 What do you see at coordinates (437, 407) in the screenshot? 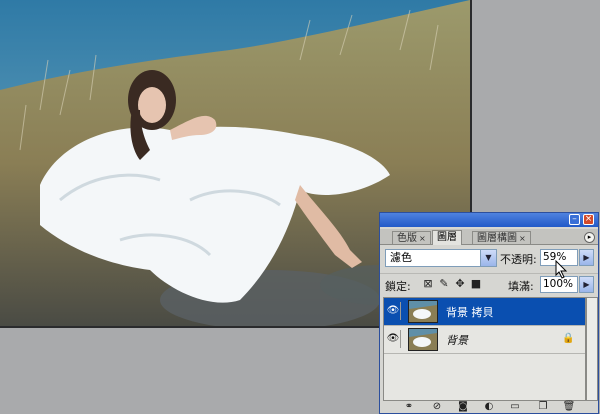
I see `fx-icon: ⊘` at bounding box center [437, 407].